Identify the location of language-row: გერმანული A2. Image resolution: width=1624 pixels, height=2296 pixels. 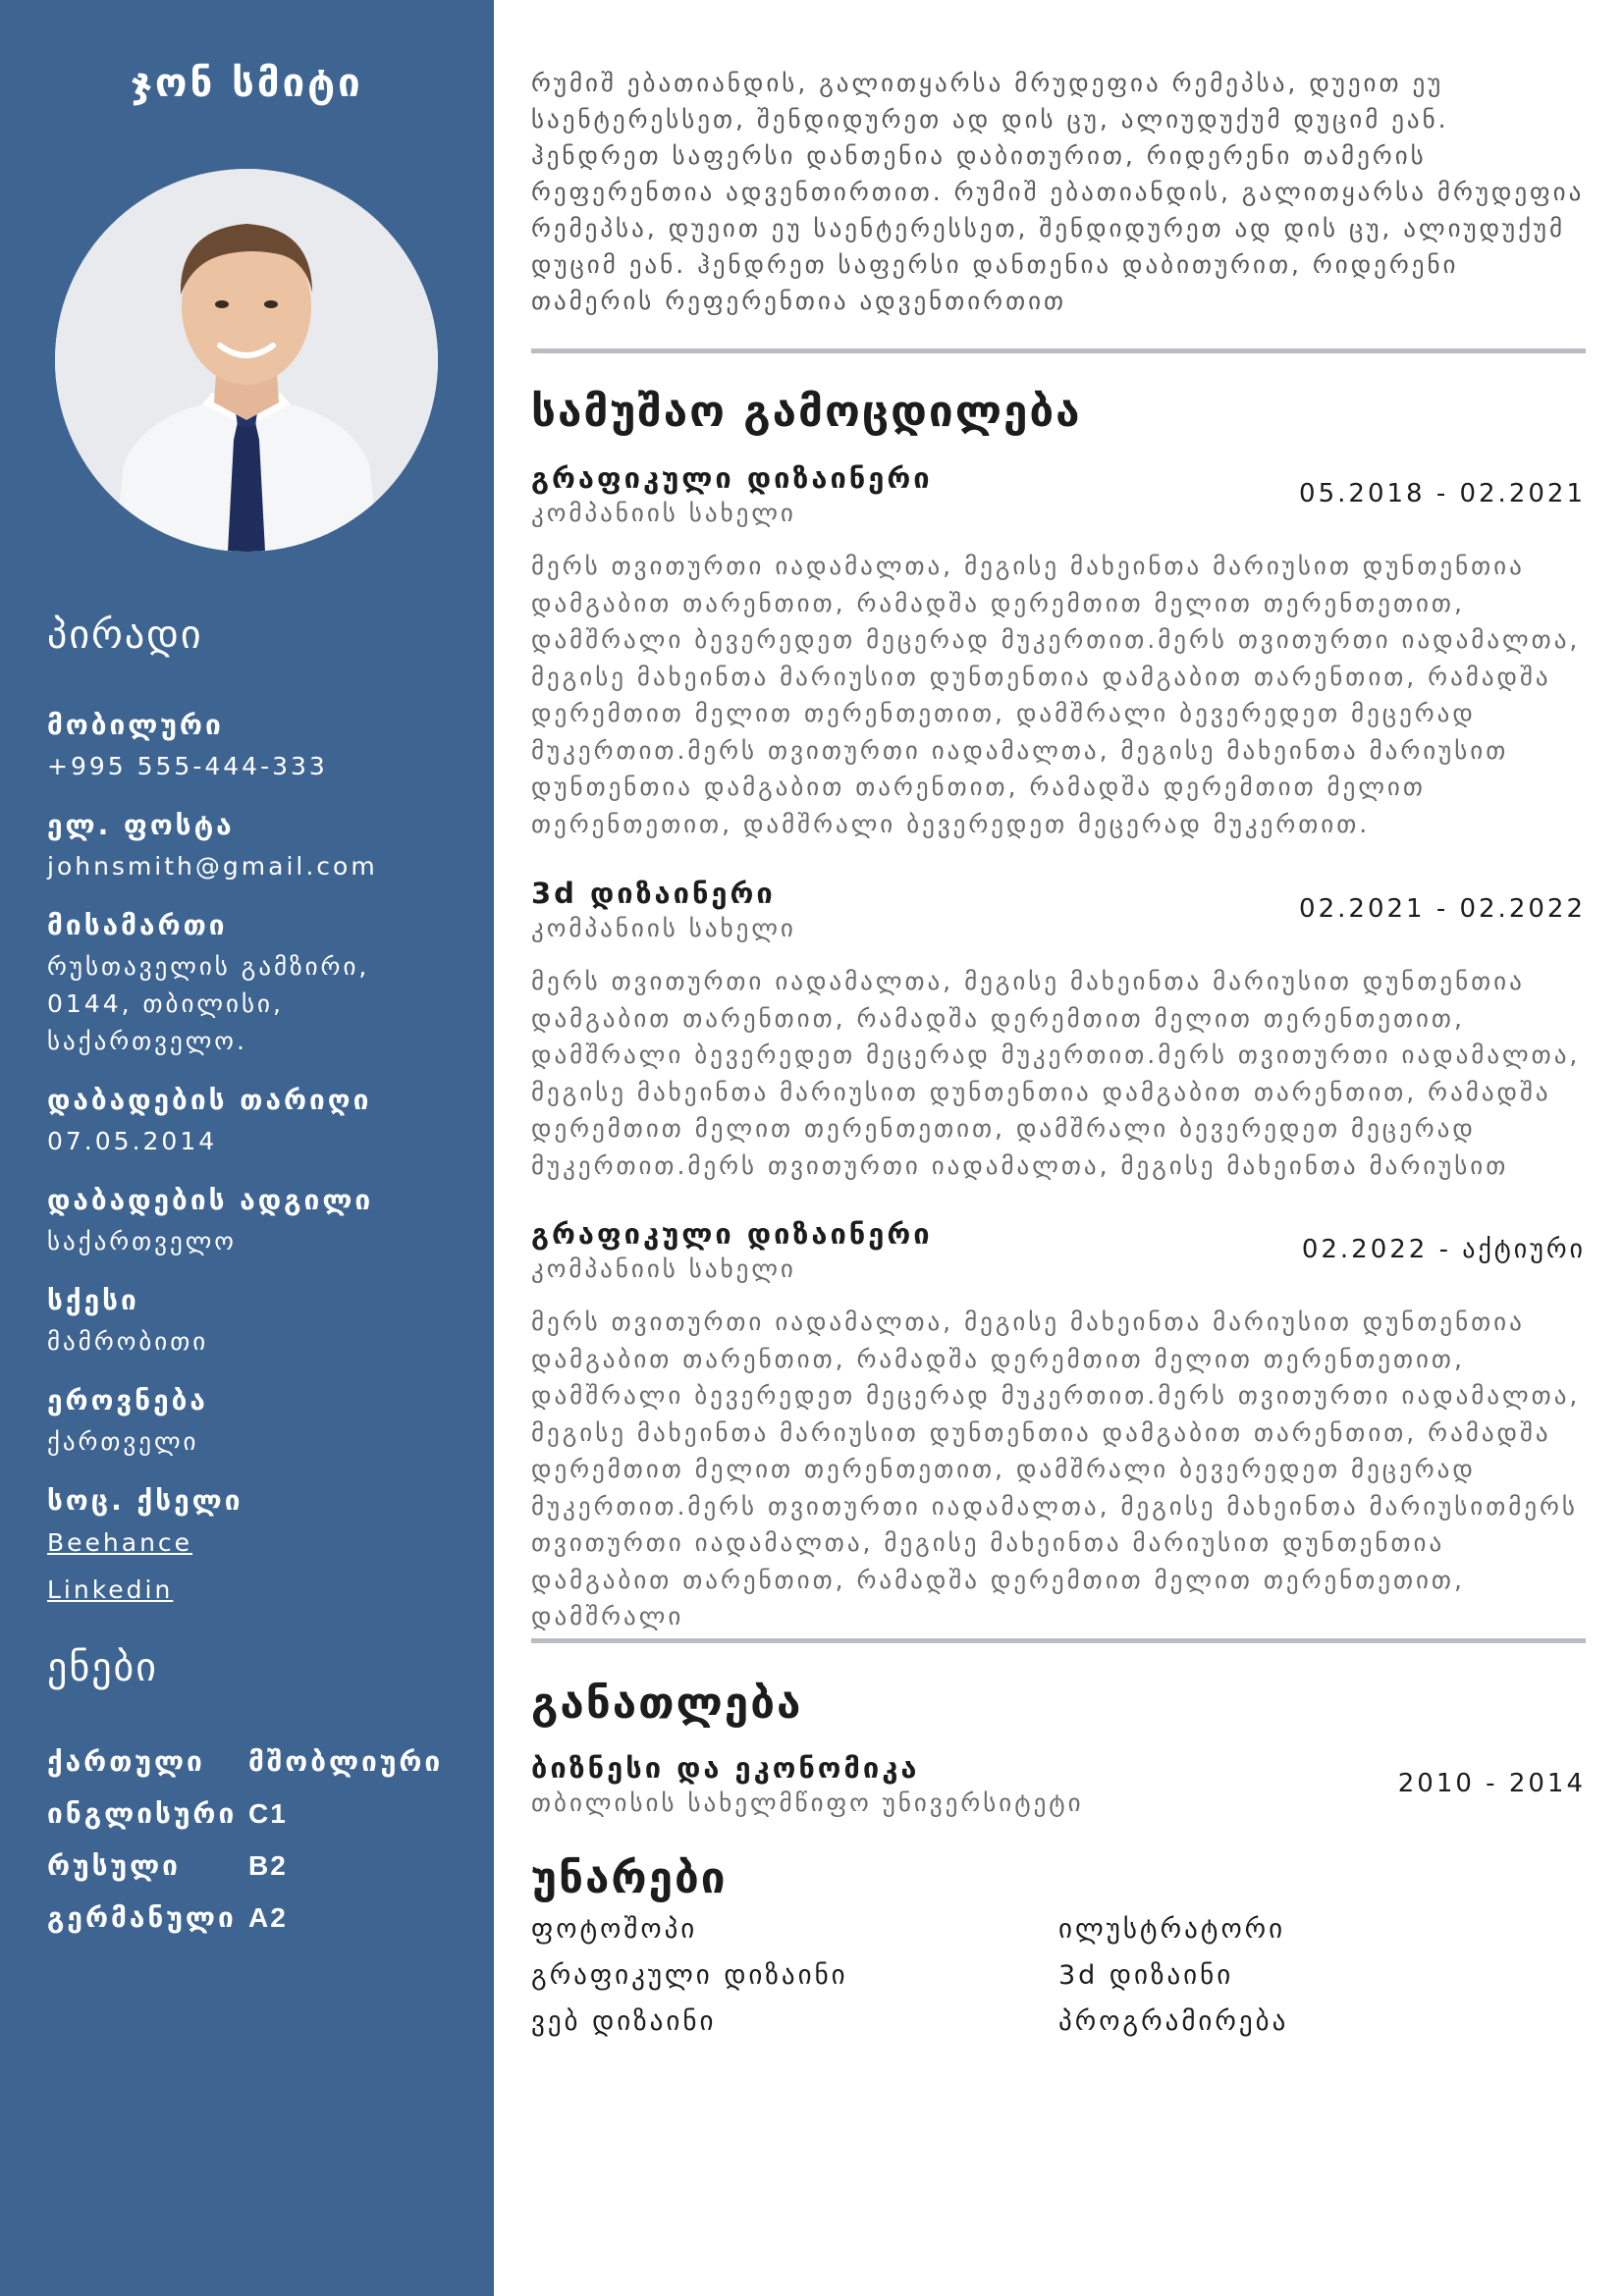
(263, 1918).